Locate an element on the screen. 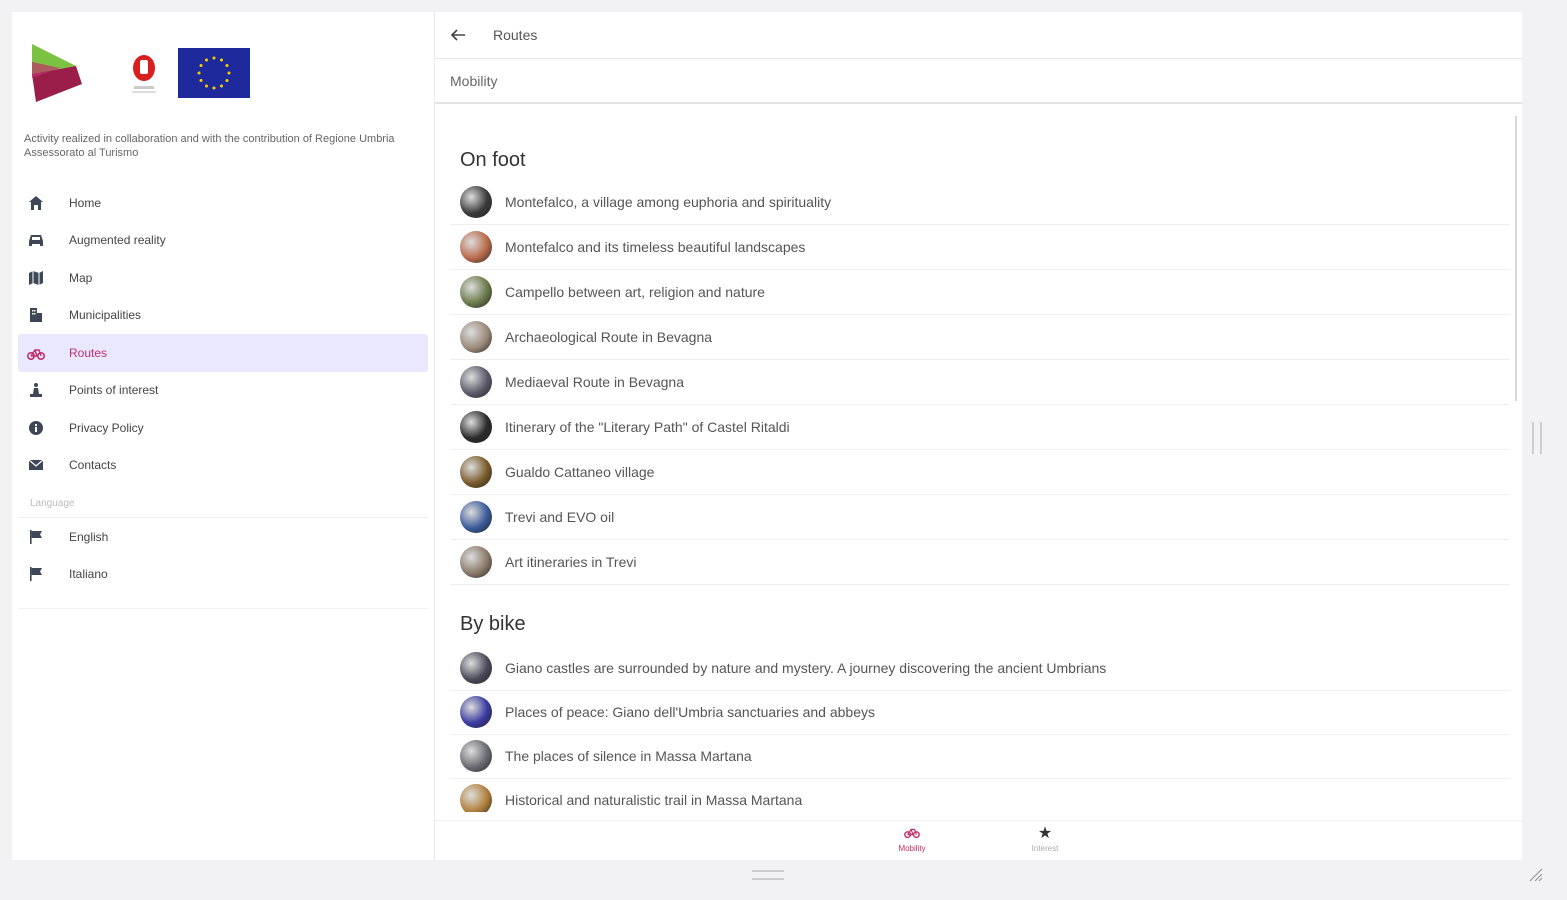  home-icon is located at coordinates (36, 203).